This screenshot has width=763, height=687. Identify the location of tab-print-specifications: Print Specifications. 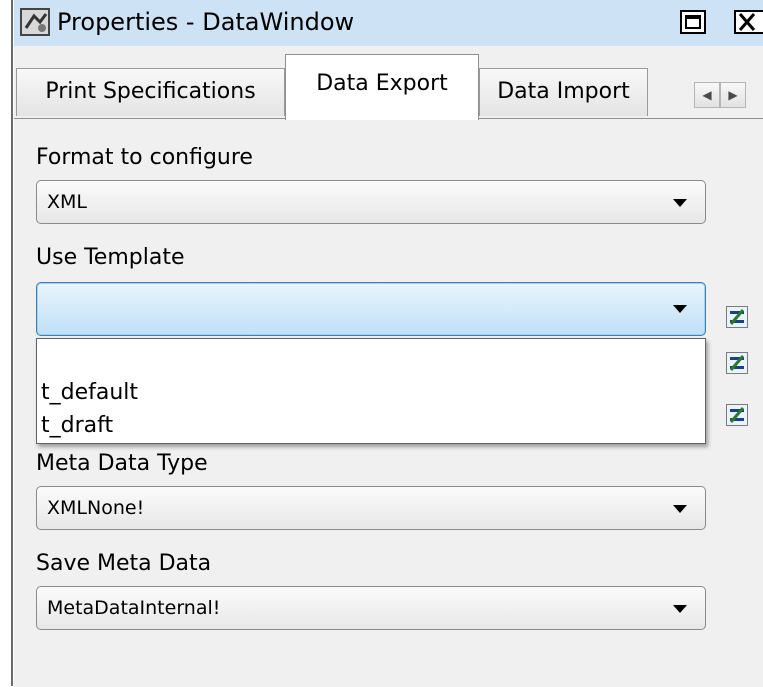
(150, 92).